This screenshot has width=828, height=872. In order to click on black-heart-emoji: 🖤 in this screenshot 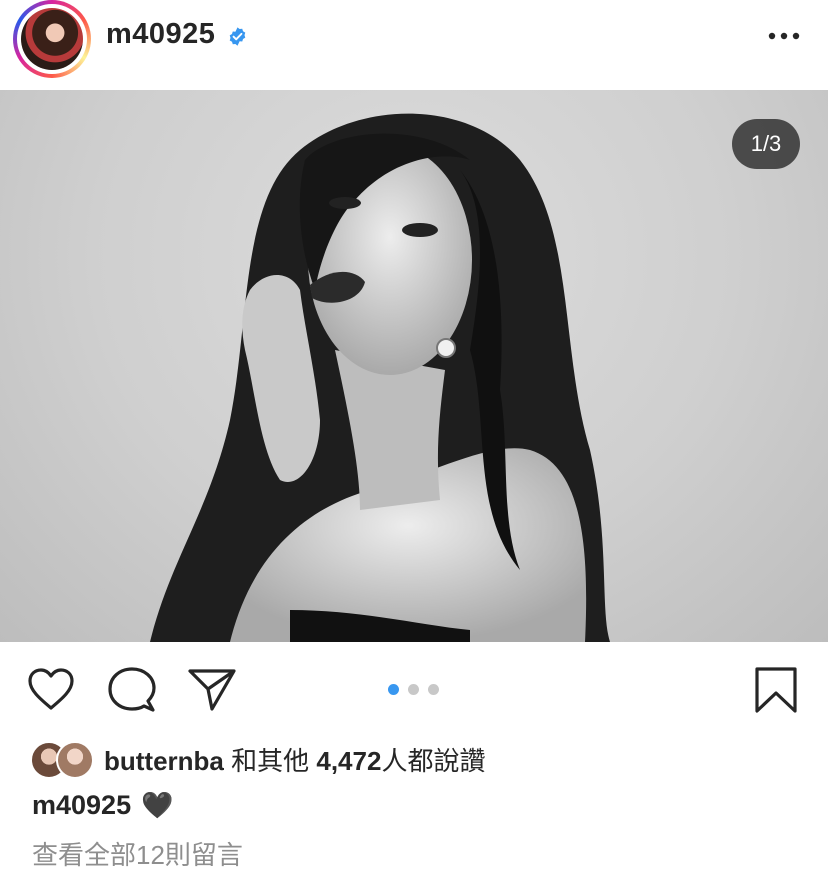, I will do `click(157, 805)`.